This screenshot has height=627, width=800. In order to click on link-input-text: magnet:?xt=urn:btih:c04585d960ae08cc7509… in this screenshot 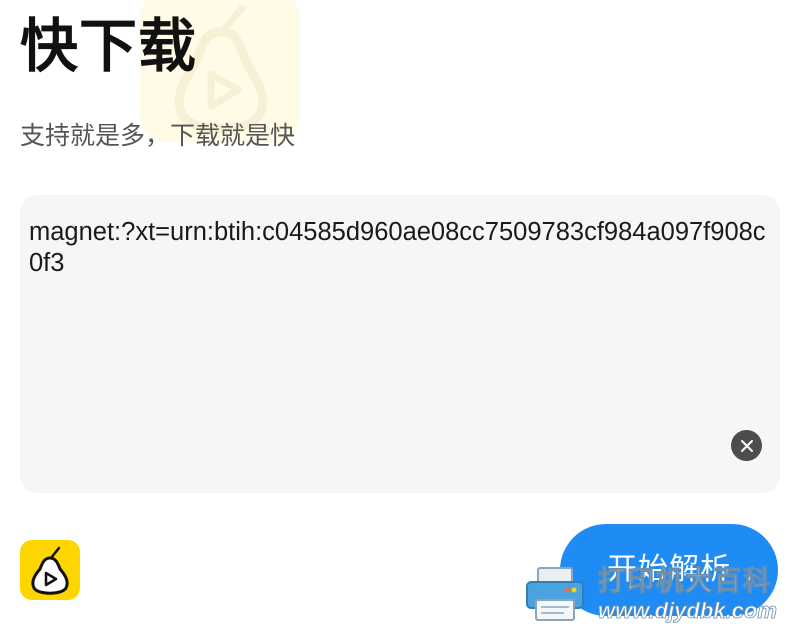, I will do `click(401, 248)`.